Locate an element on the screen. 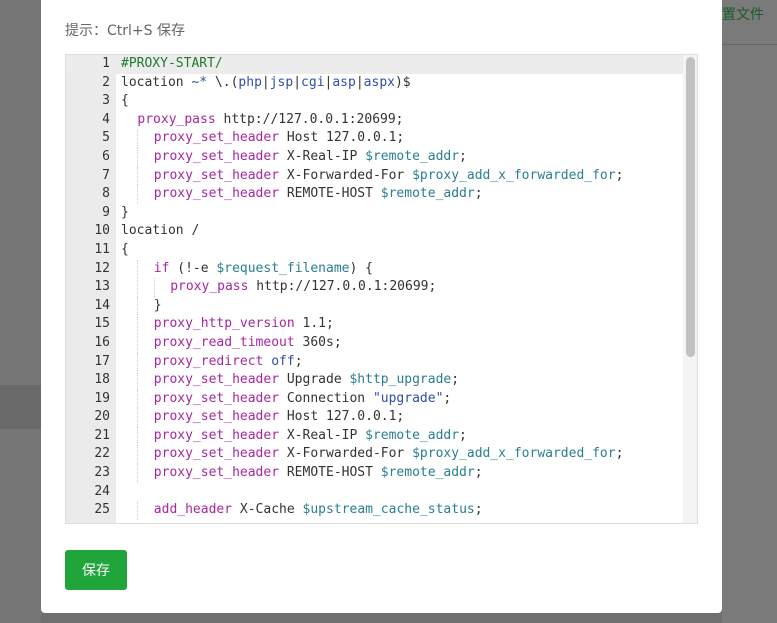 The width and height of the screenshot is (777, 623). line-code: proxy_http_version 1.1; is located at coordinates (244, 324).